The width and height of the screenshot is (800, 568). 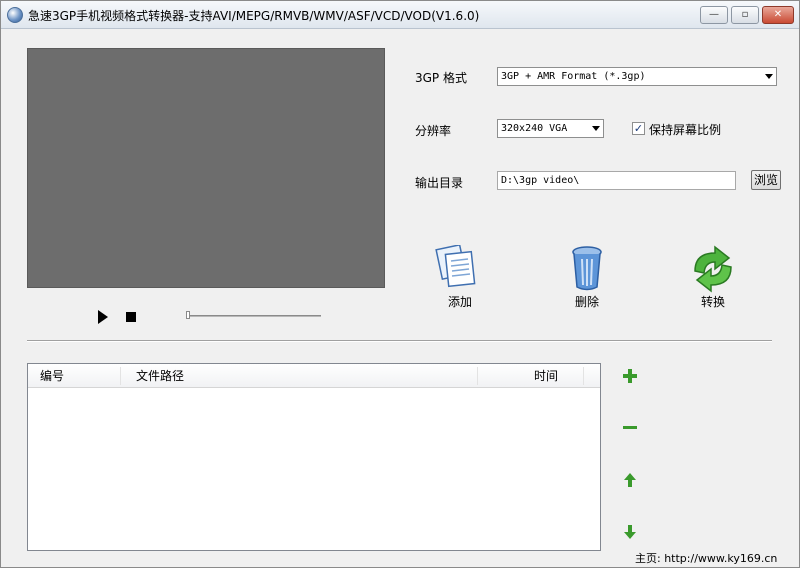 What do you see at coordinates (616, 180) in the screenshot?
I see `output-dir-input: D:\3gp video\` at bounding box center [616, 180].